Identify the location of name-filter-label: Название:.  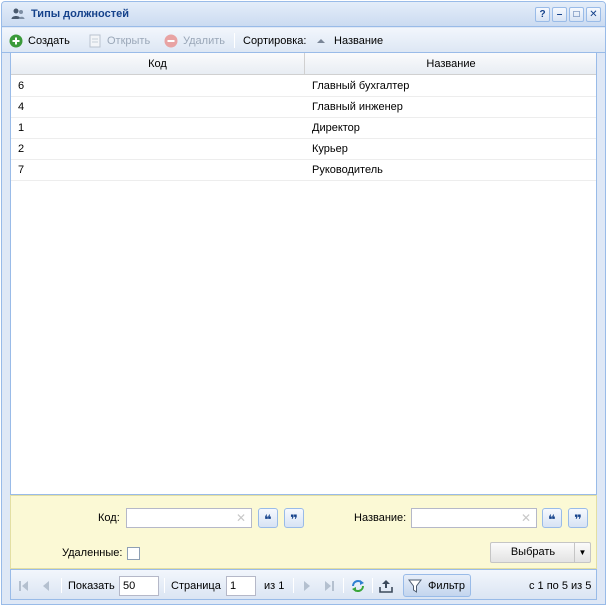
(380, 518).